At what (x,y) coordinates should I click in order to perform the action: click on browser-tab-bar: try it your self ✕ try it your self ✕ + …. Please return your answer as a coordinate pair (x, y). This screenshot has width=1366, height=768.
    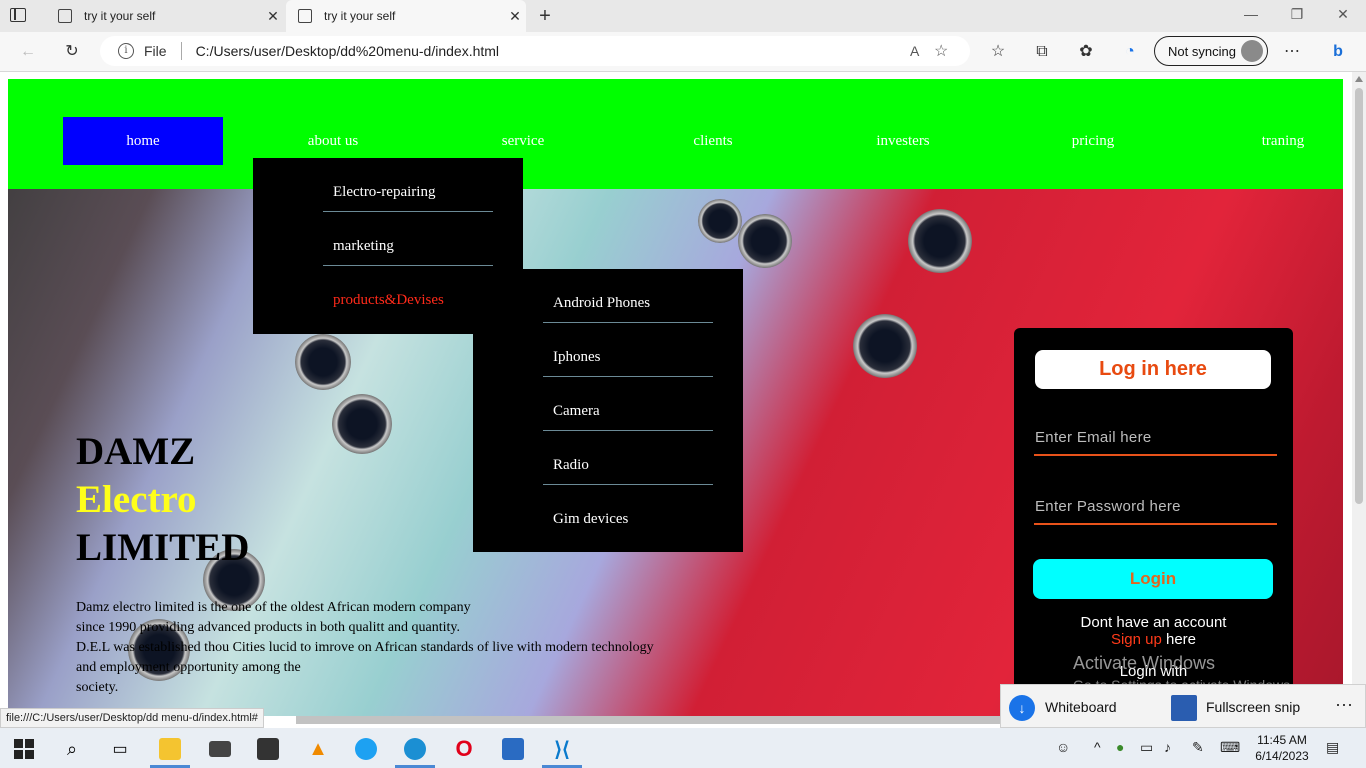
    Looking at the image, I should click on (683, 16).